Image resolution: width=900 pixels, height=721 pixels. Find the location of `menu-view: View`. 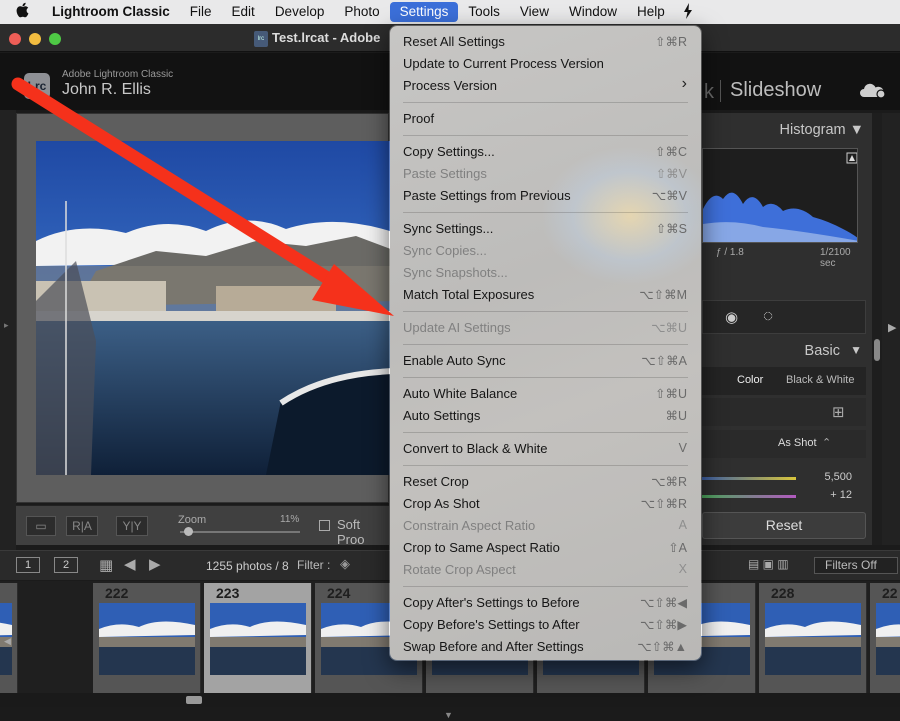

menu-view: View is located at coordinates (534, 12).